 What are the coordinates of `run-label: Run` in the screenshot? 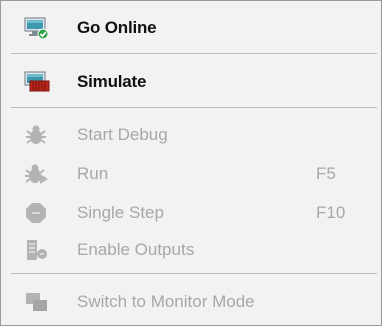 It's located at (93, 173).